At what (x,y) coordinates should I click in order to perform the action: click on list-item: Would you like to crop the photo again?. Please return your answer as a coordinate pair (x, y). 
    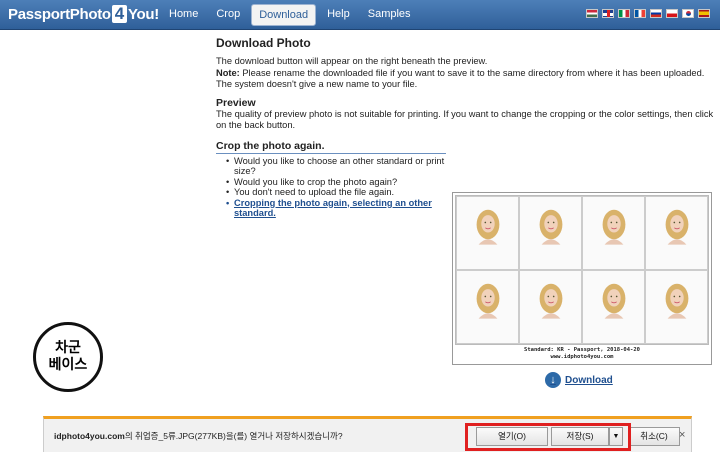
    Looking at the image, I should click on (336, 182).